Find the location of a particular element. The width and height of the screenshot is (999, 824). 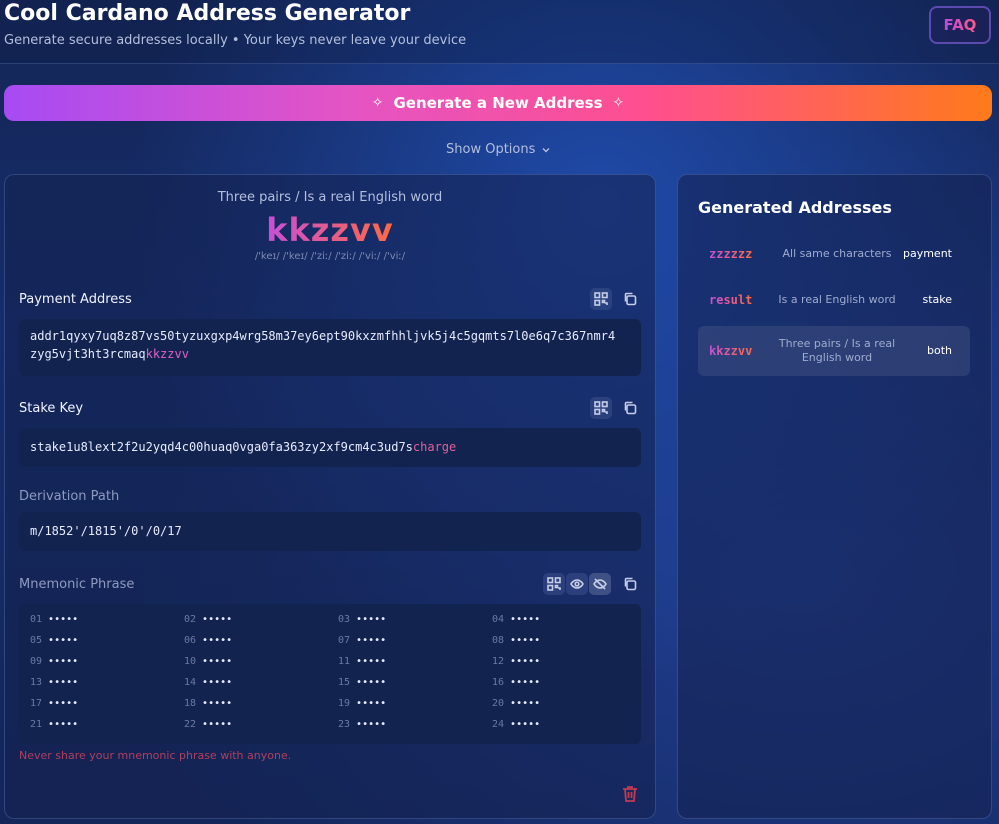

mnemonic-word: 24 ••••• is located at coordinates (516, 724).